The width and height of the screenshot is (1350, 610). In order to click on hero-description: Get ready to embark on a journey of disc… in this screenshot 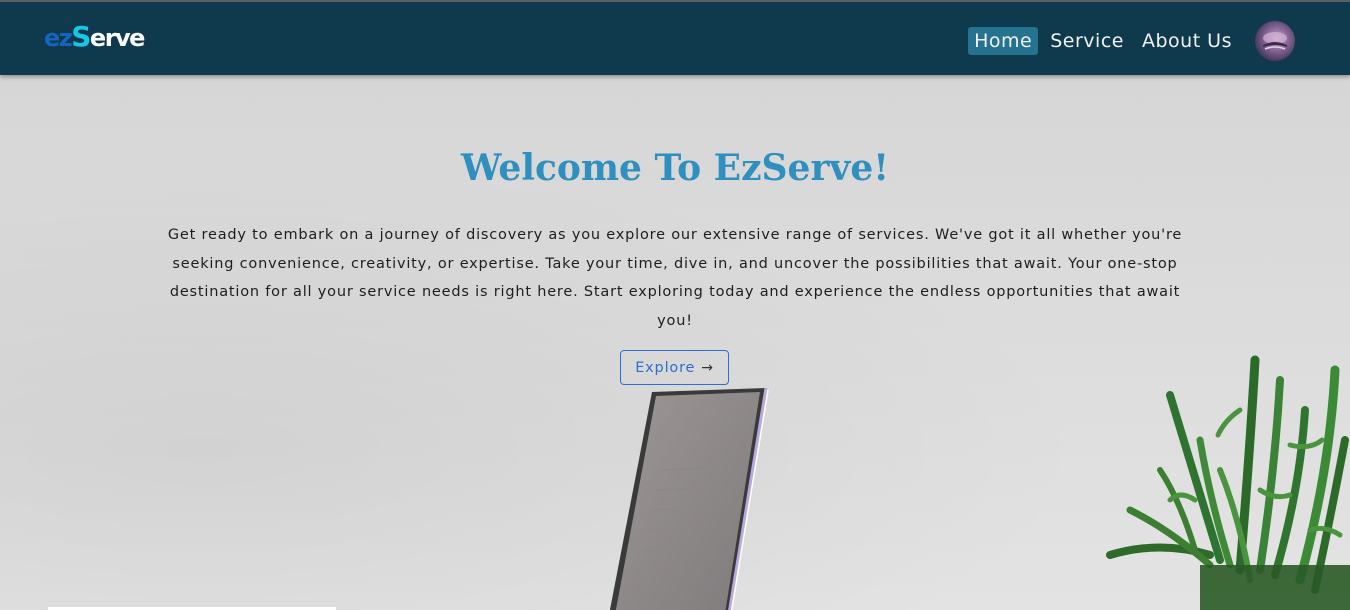, I will do `click(675, 278)`.